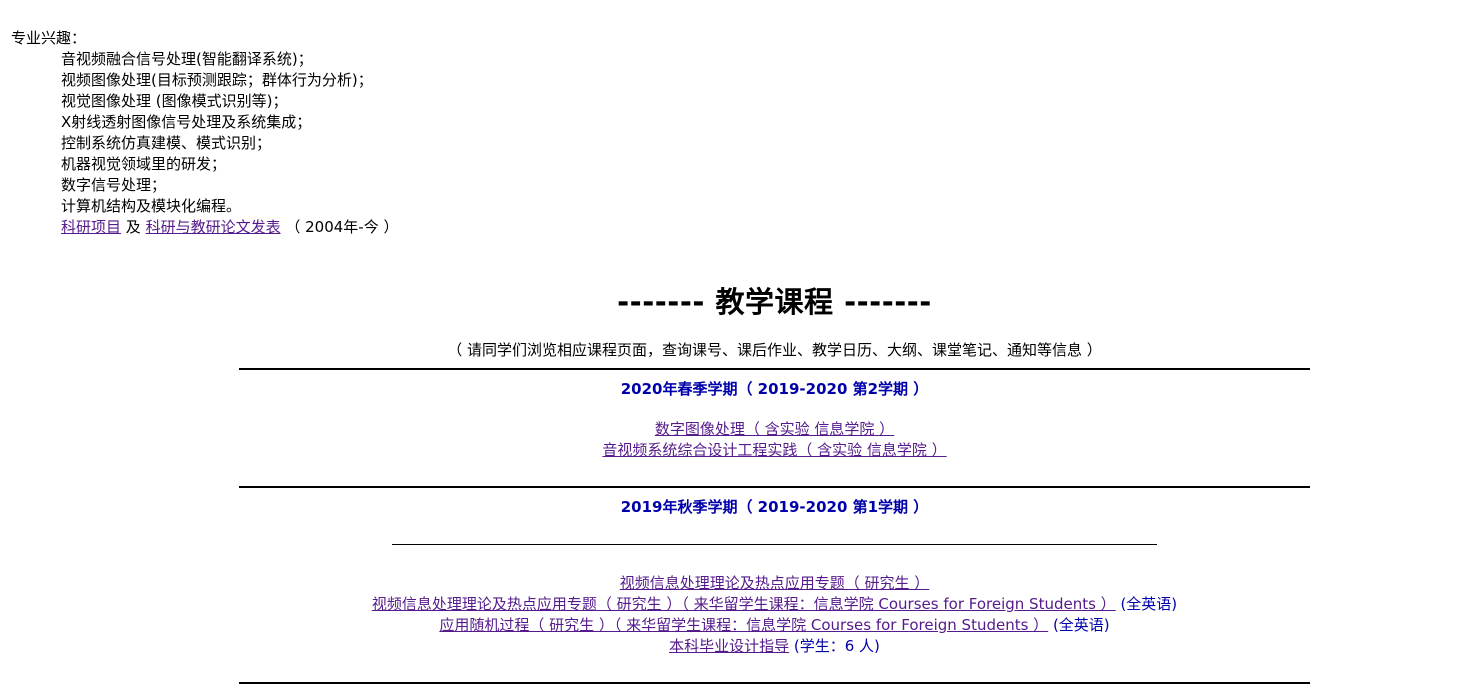 The image size is (1475, 697). I want to click on list-item: 视觉图像处理 (图像模式识别等)；, so click(174, 101).